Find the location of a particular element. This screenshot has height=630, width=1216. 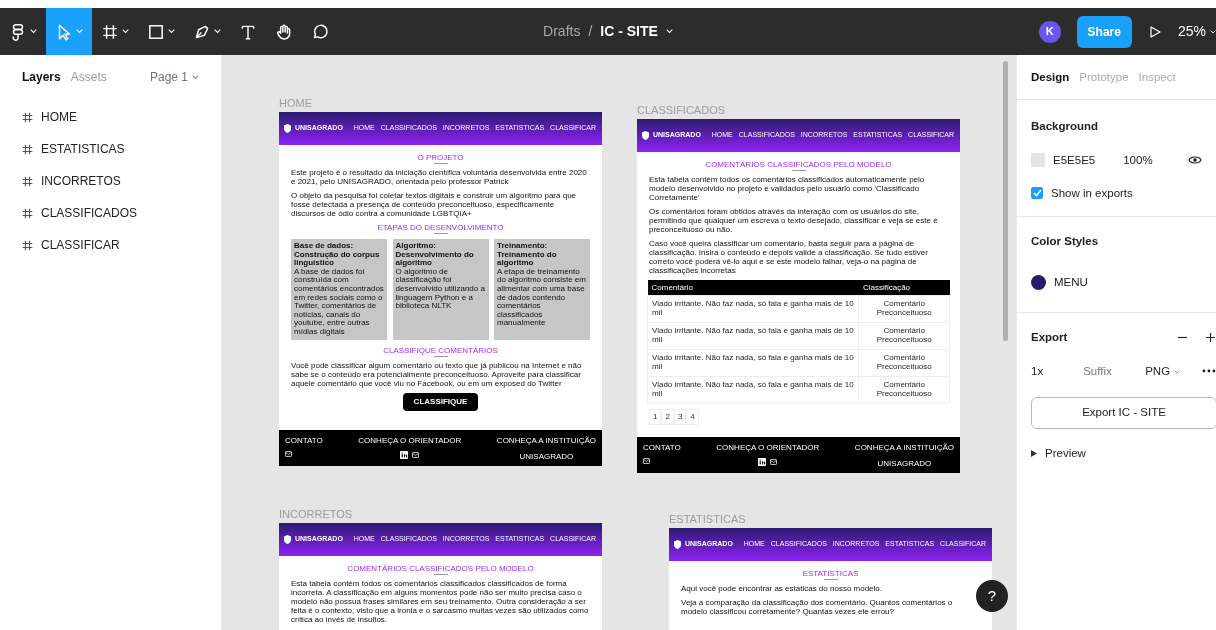

card-text: A base de dados foi construída com comentários encontrados em redes sociais como o Twitter, comentários de notícias, canais do youtube, entre outras mídias digitais is located at coordinates (339, 301).